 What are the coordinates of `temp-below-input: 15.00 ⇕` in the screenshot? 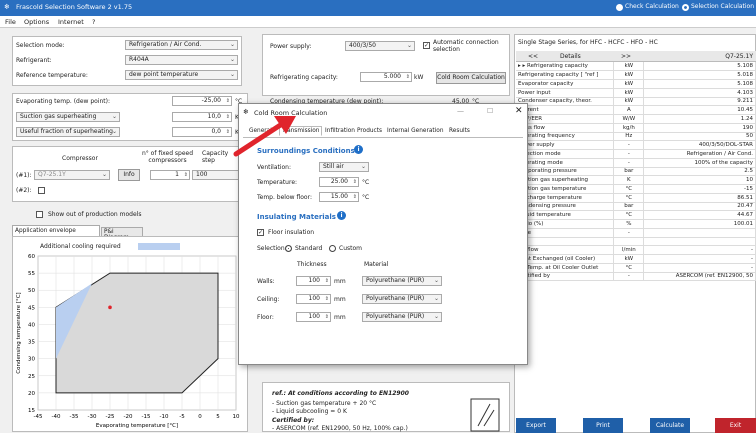 It's located at (339, 197).